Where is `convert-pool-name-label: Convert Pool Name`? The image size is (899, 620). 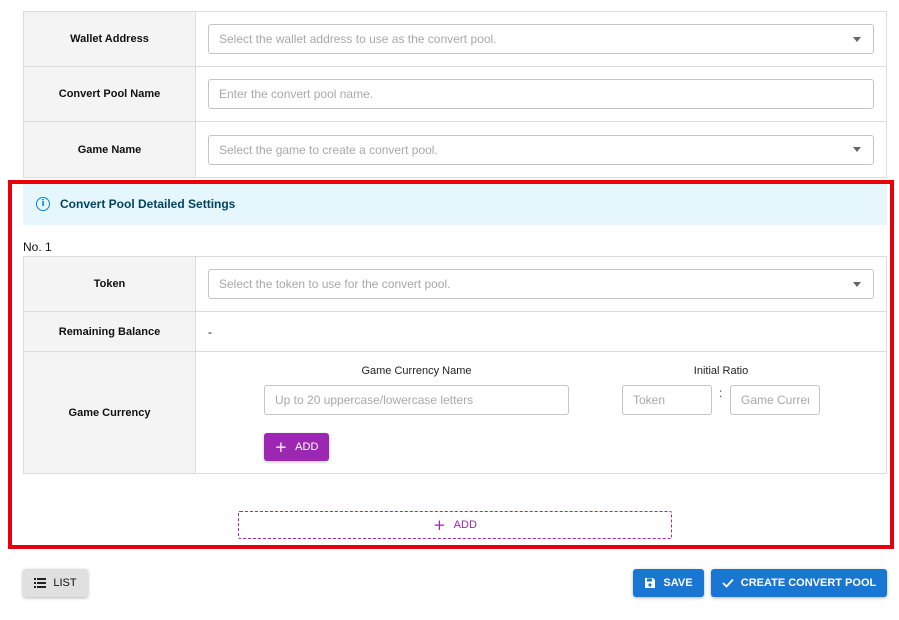 convert-pool-name-label: Convert Pool Name is located at coordinates (110, 94).